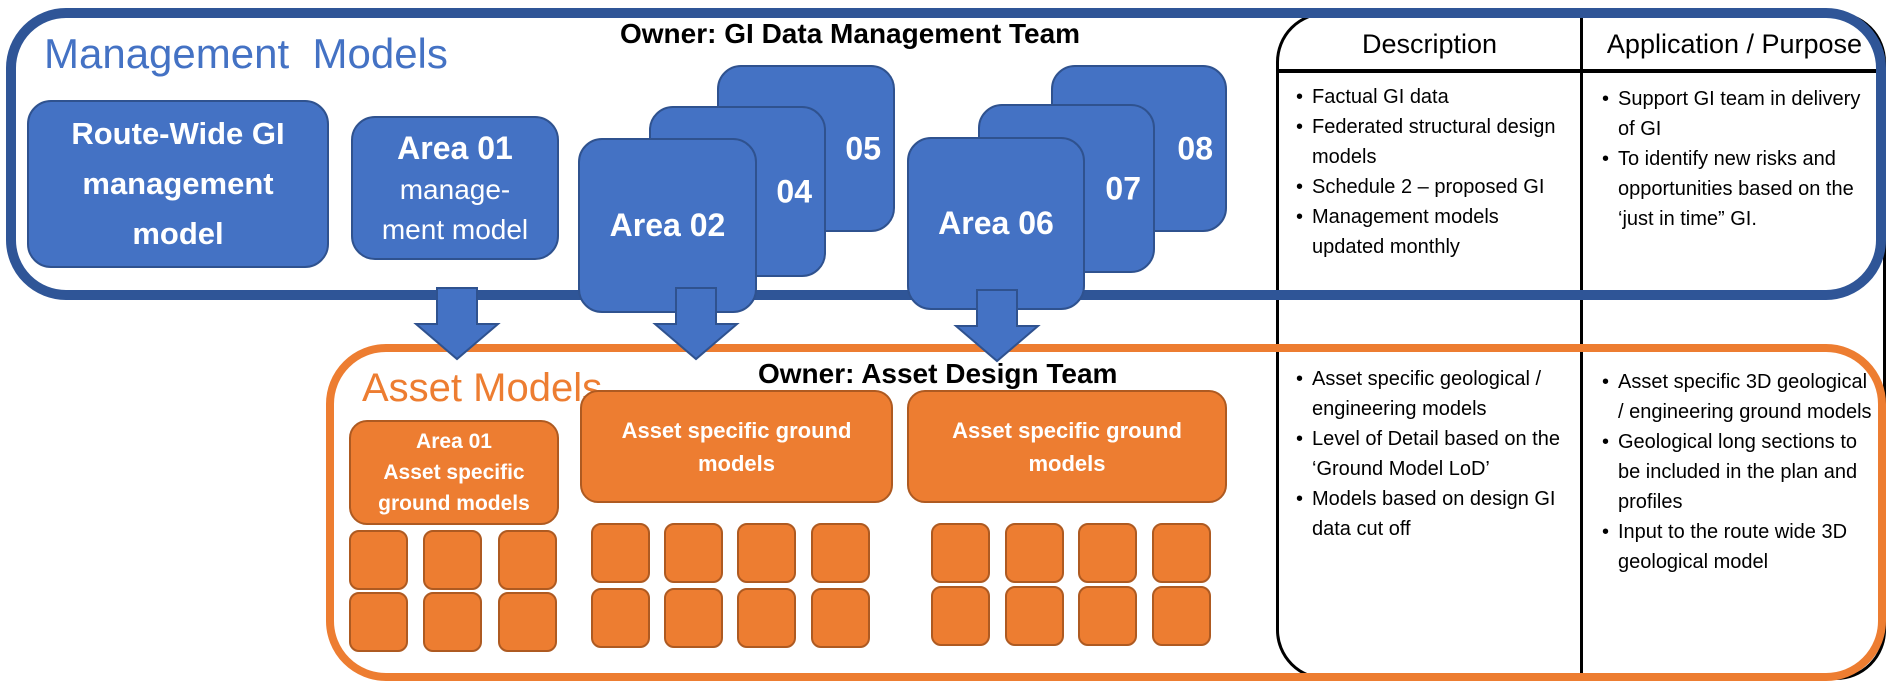 Image resolution: width=1896 pixels, height=685 pixels. Describe the element at coordinates (1067, 446) in the screenshot. I see `asset-group3-box: Asset specific ground models` at that location.